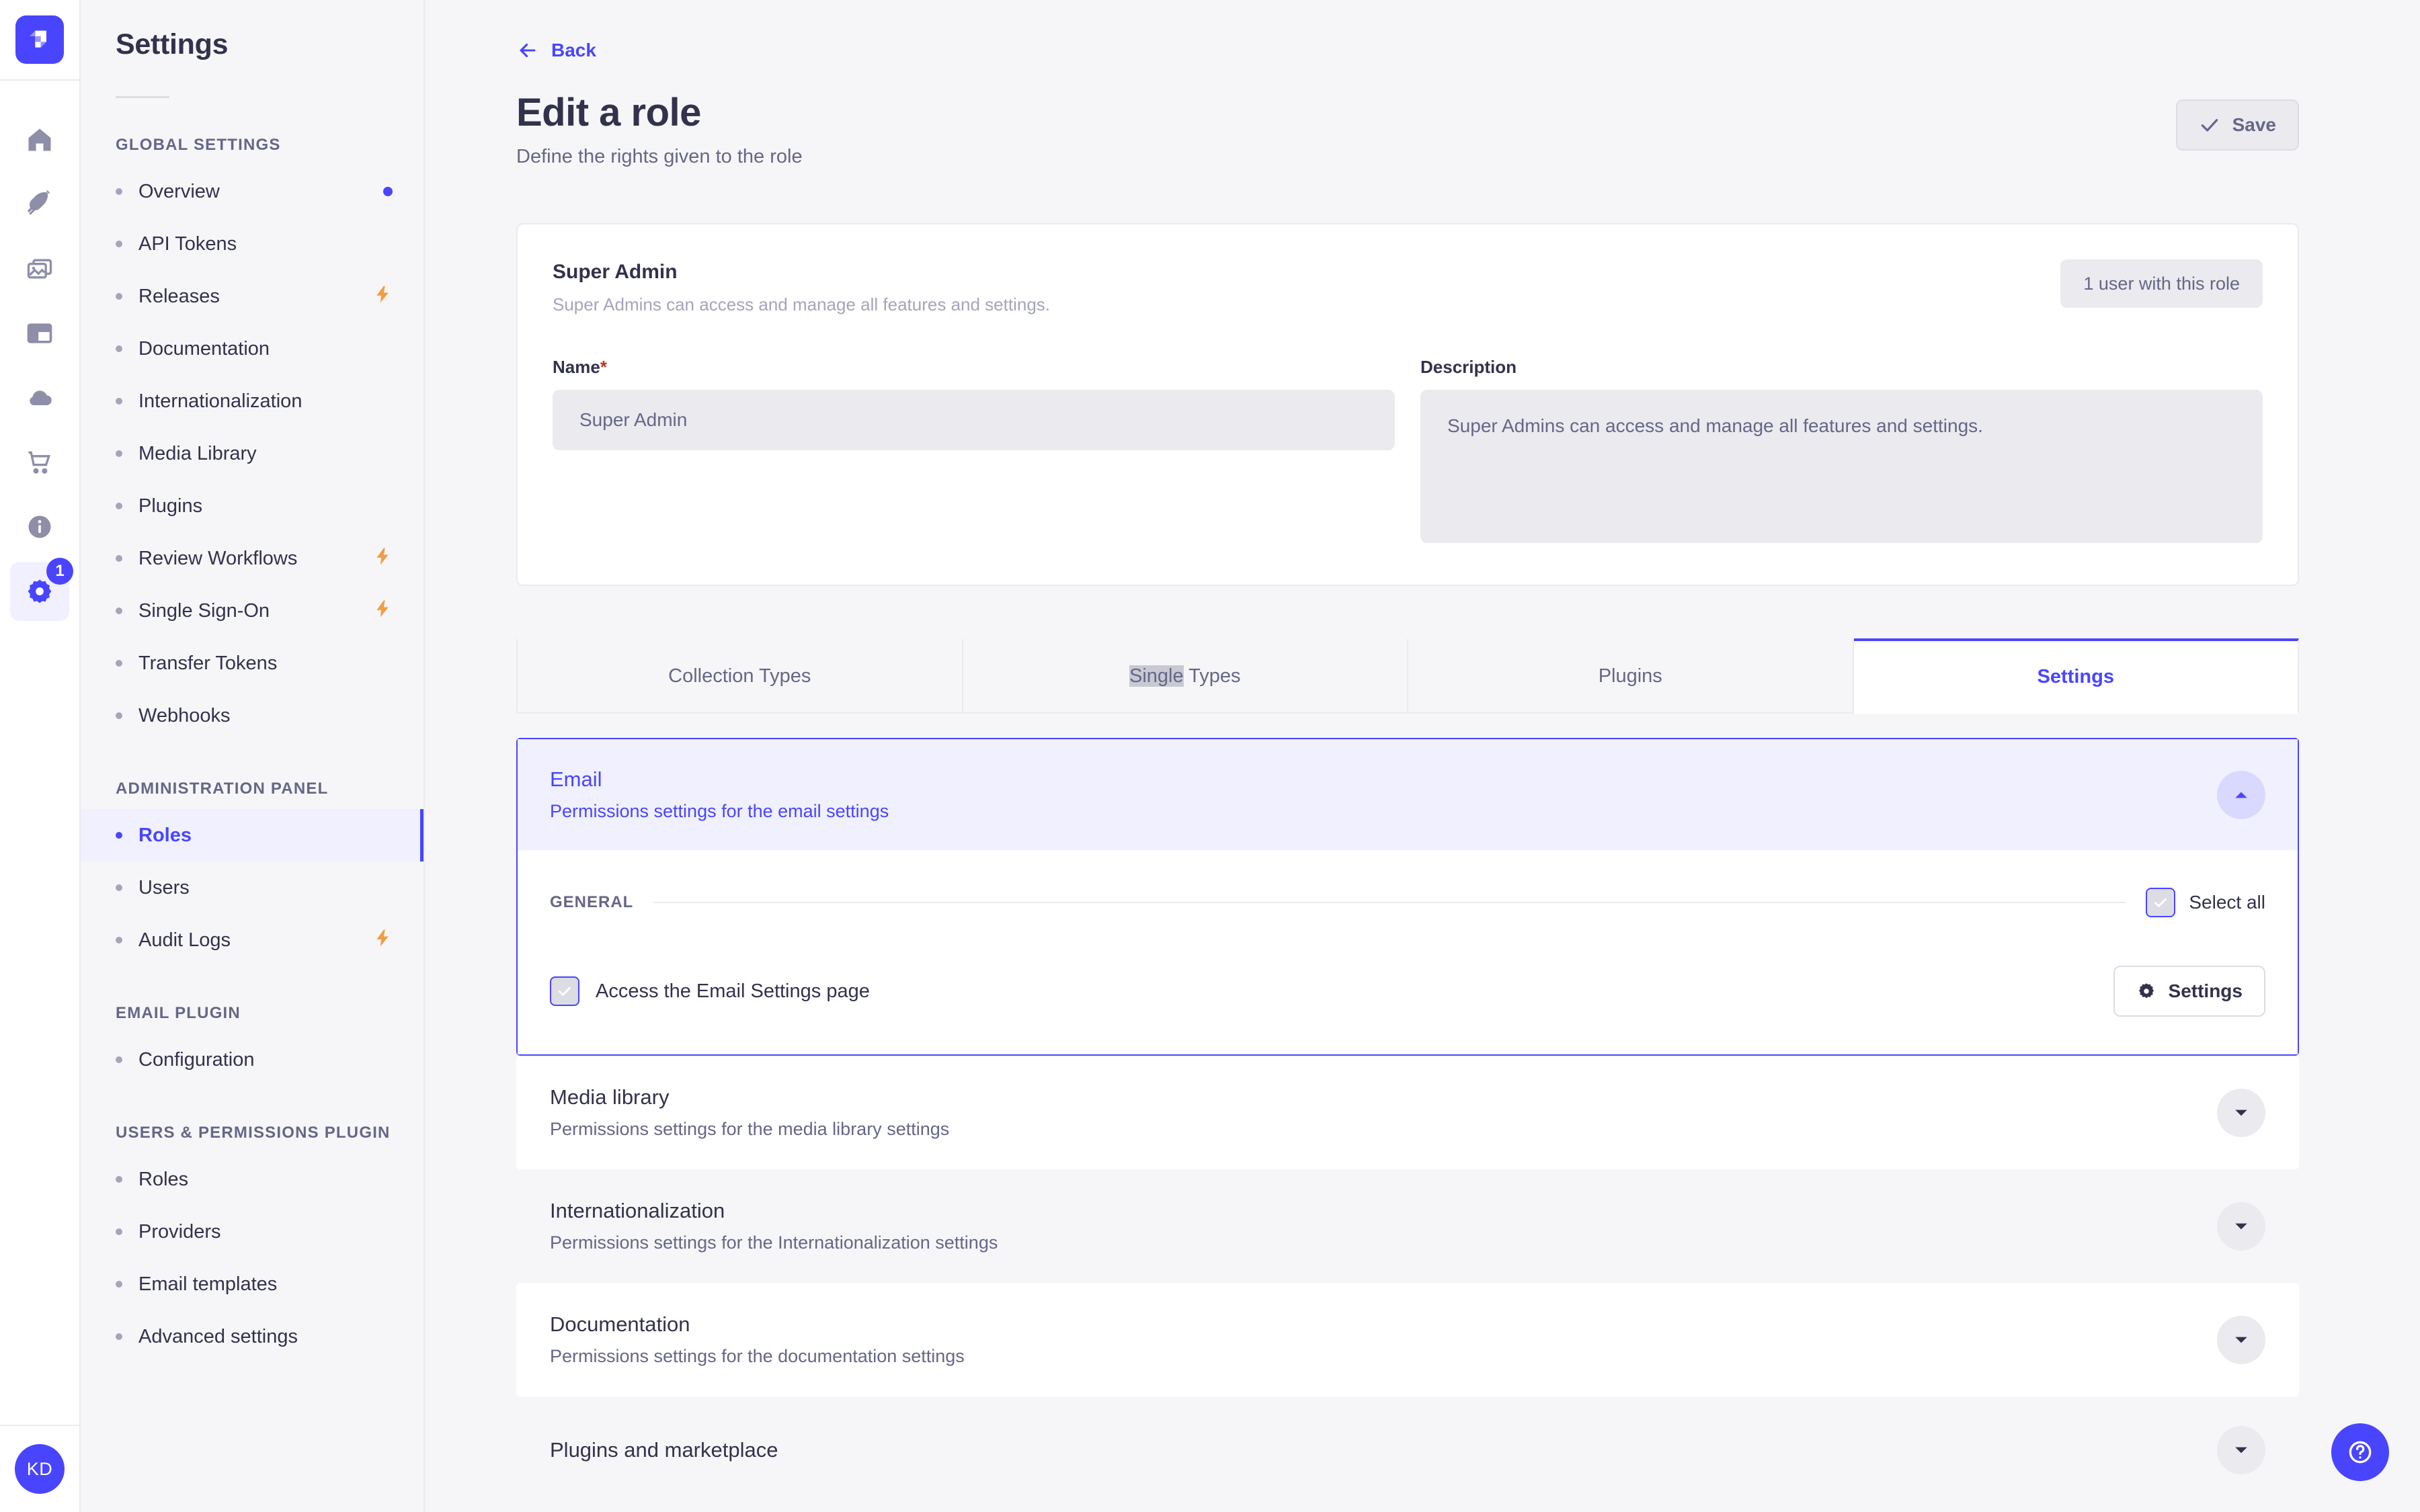  I want to click on sidebar-item-media-library: Media Library, so click(252, 454).